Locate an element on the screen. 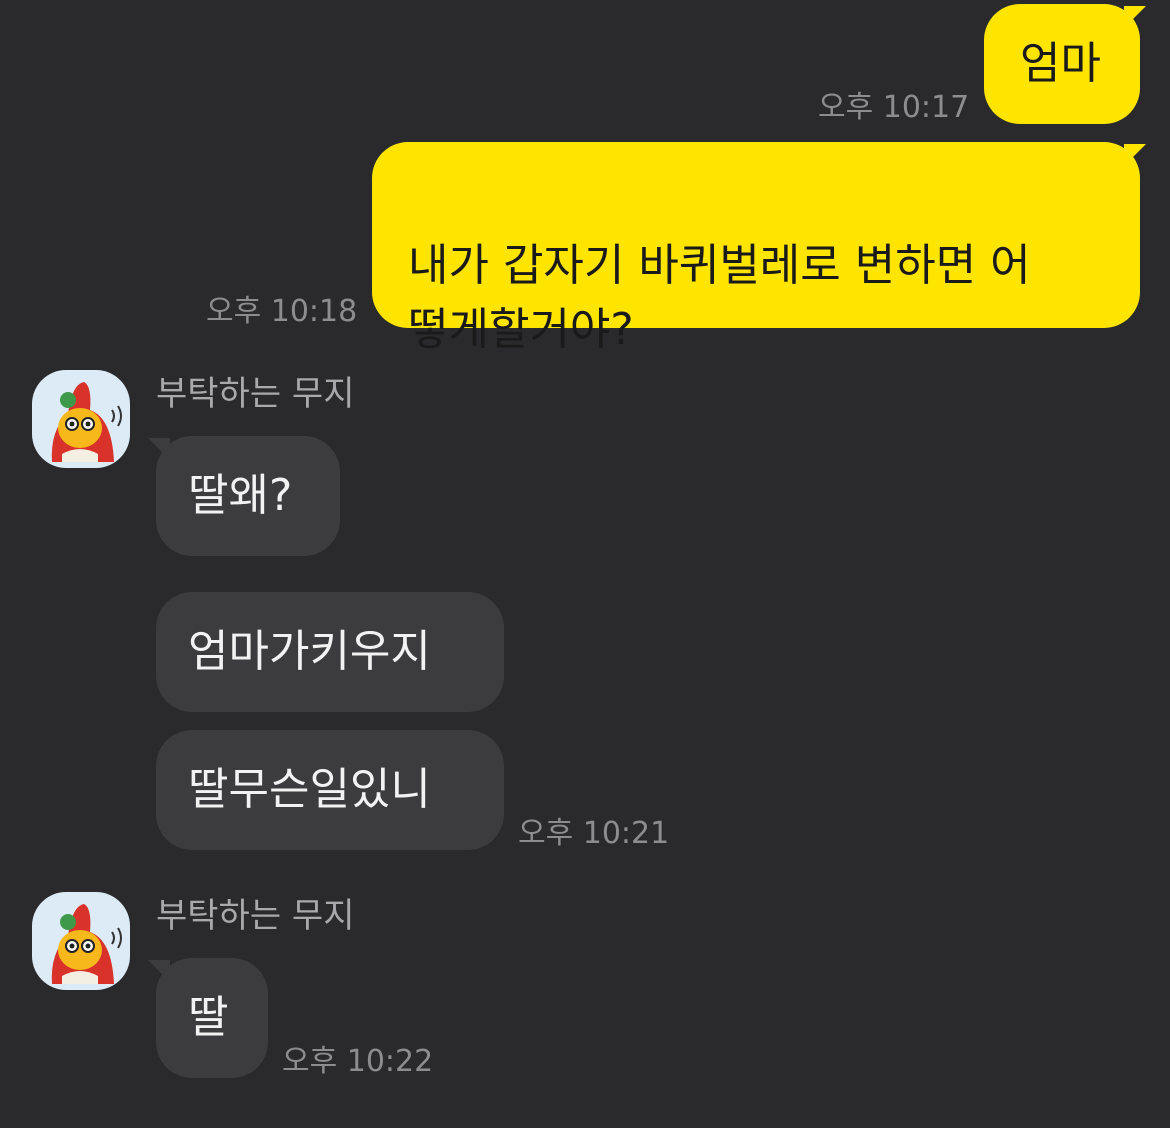 This screenshot has width=1170, height=1128. other-message-bubble: 딸왜? is located at coordinates (248, 496).